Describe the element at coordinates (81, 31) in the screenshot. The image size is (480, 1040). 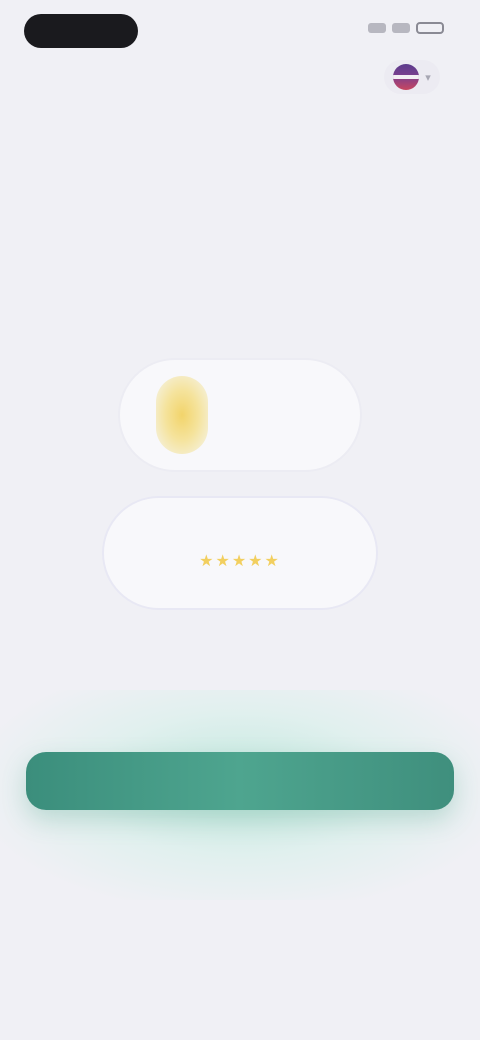
I see `dynamic-island` at that location.